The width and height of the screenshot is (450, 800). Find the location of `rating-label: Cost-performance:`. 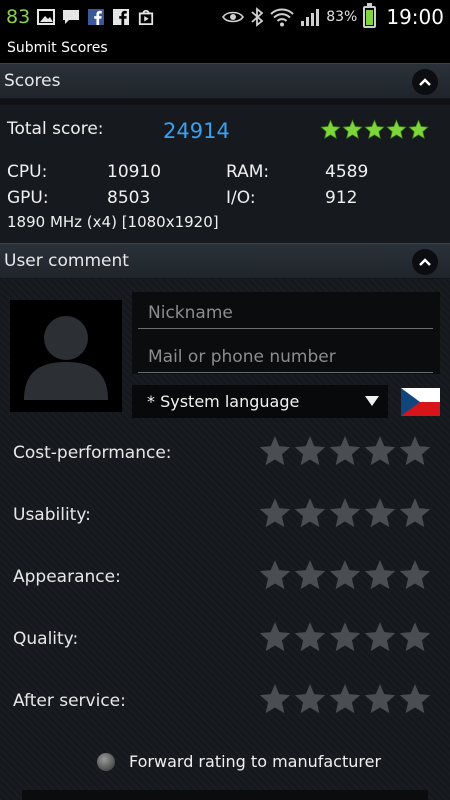

rating-label: Cost-performance: is located at coordinates (92, 453).